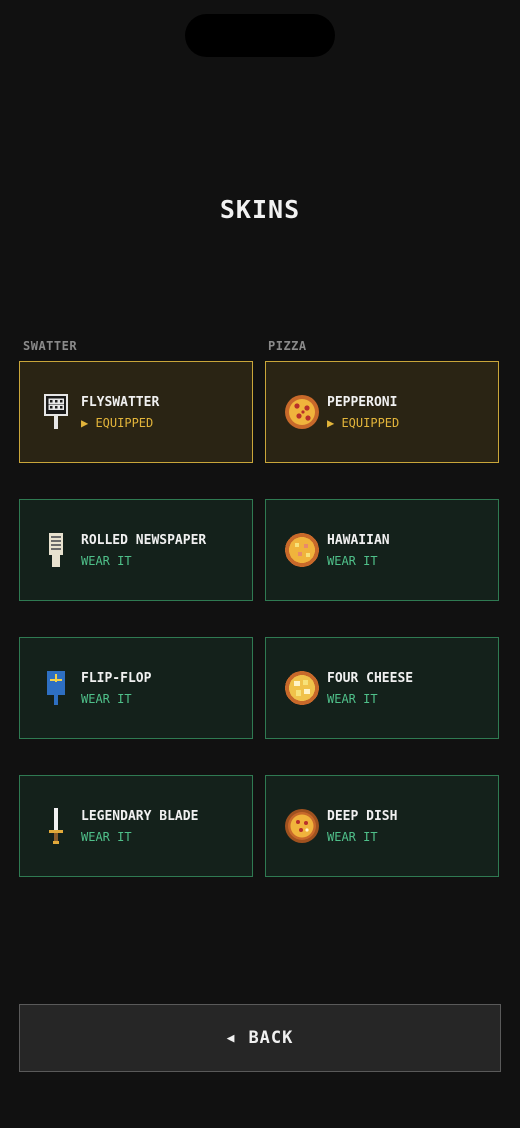 This screenshot has width=520, height=1128. I want to click on newspaper-icon, so click(56, 550).